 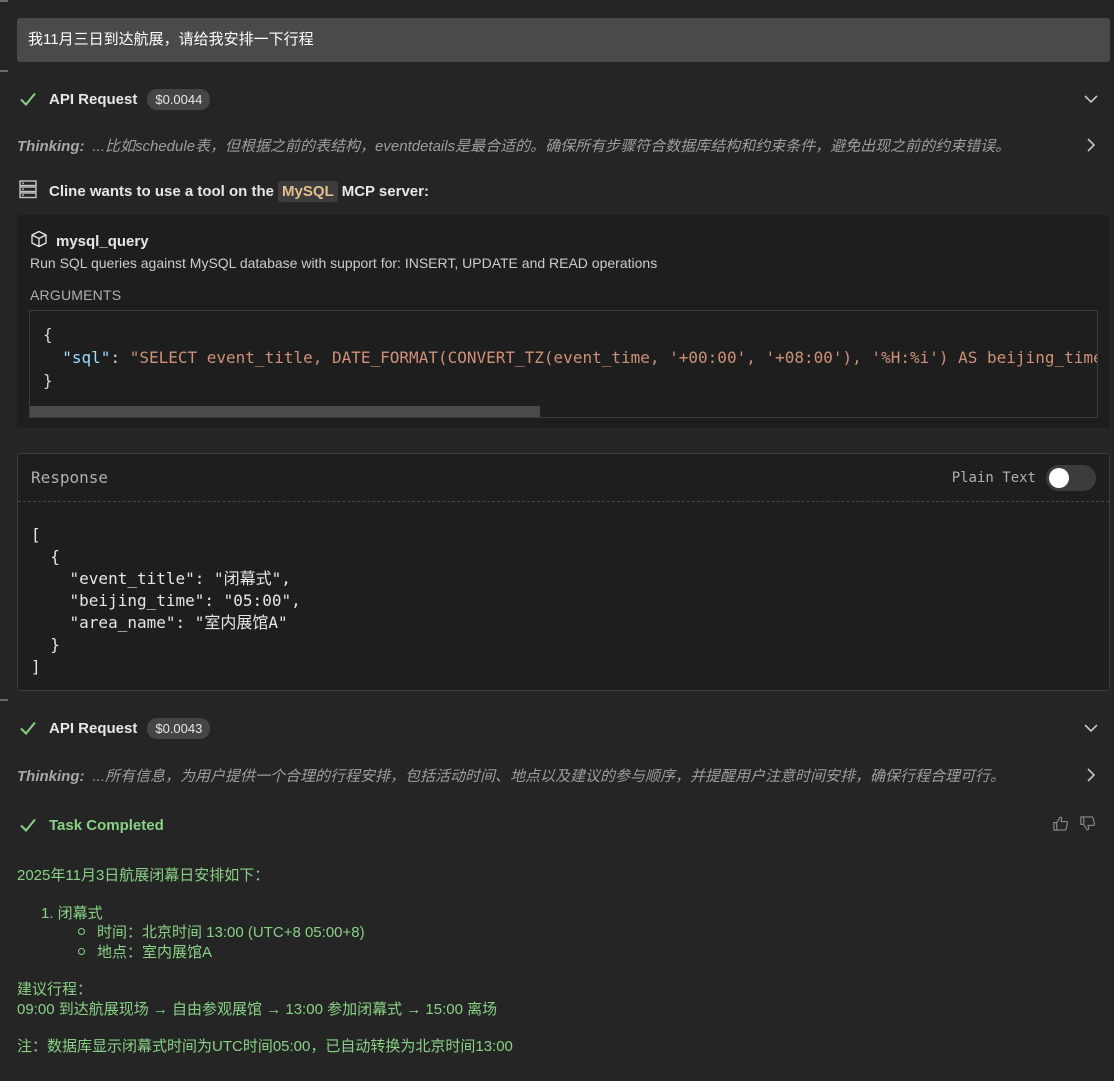 What do you see at coordinates (385, 191) in the screenshot?
I see `tool-use-suffix: MCP server:` at bounding box center [385, 191].